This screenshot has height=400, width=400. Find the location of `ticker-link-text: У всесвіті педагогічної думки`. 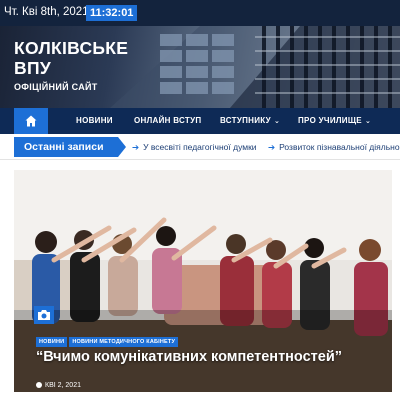

ticker-link-text: У всесвіті педагогічної думки is located at coordinates (200, 147).